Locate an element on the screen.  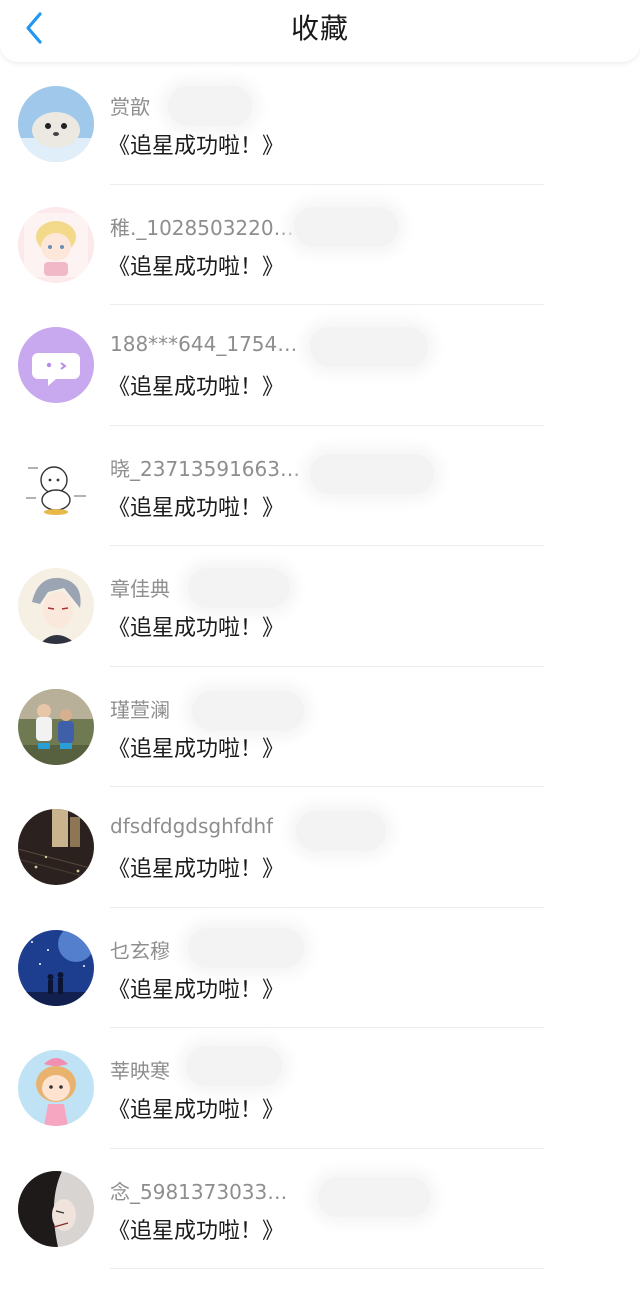
username: 赏歆 is located at coordinates (130, 107).